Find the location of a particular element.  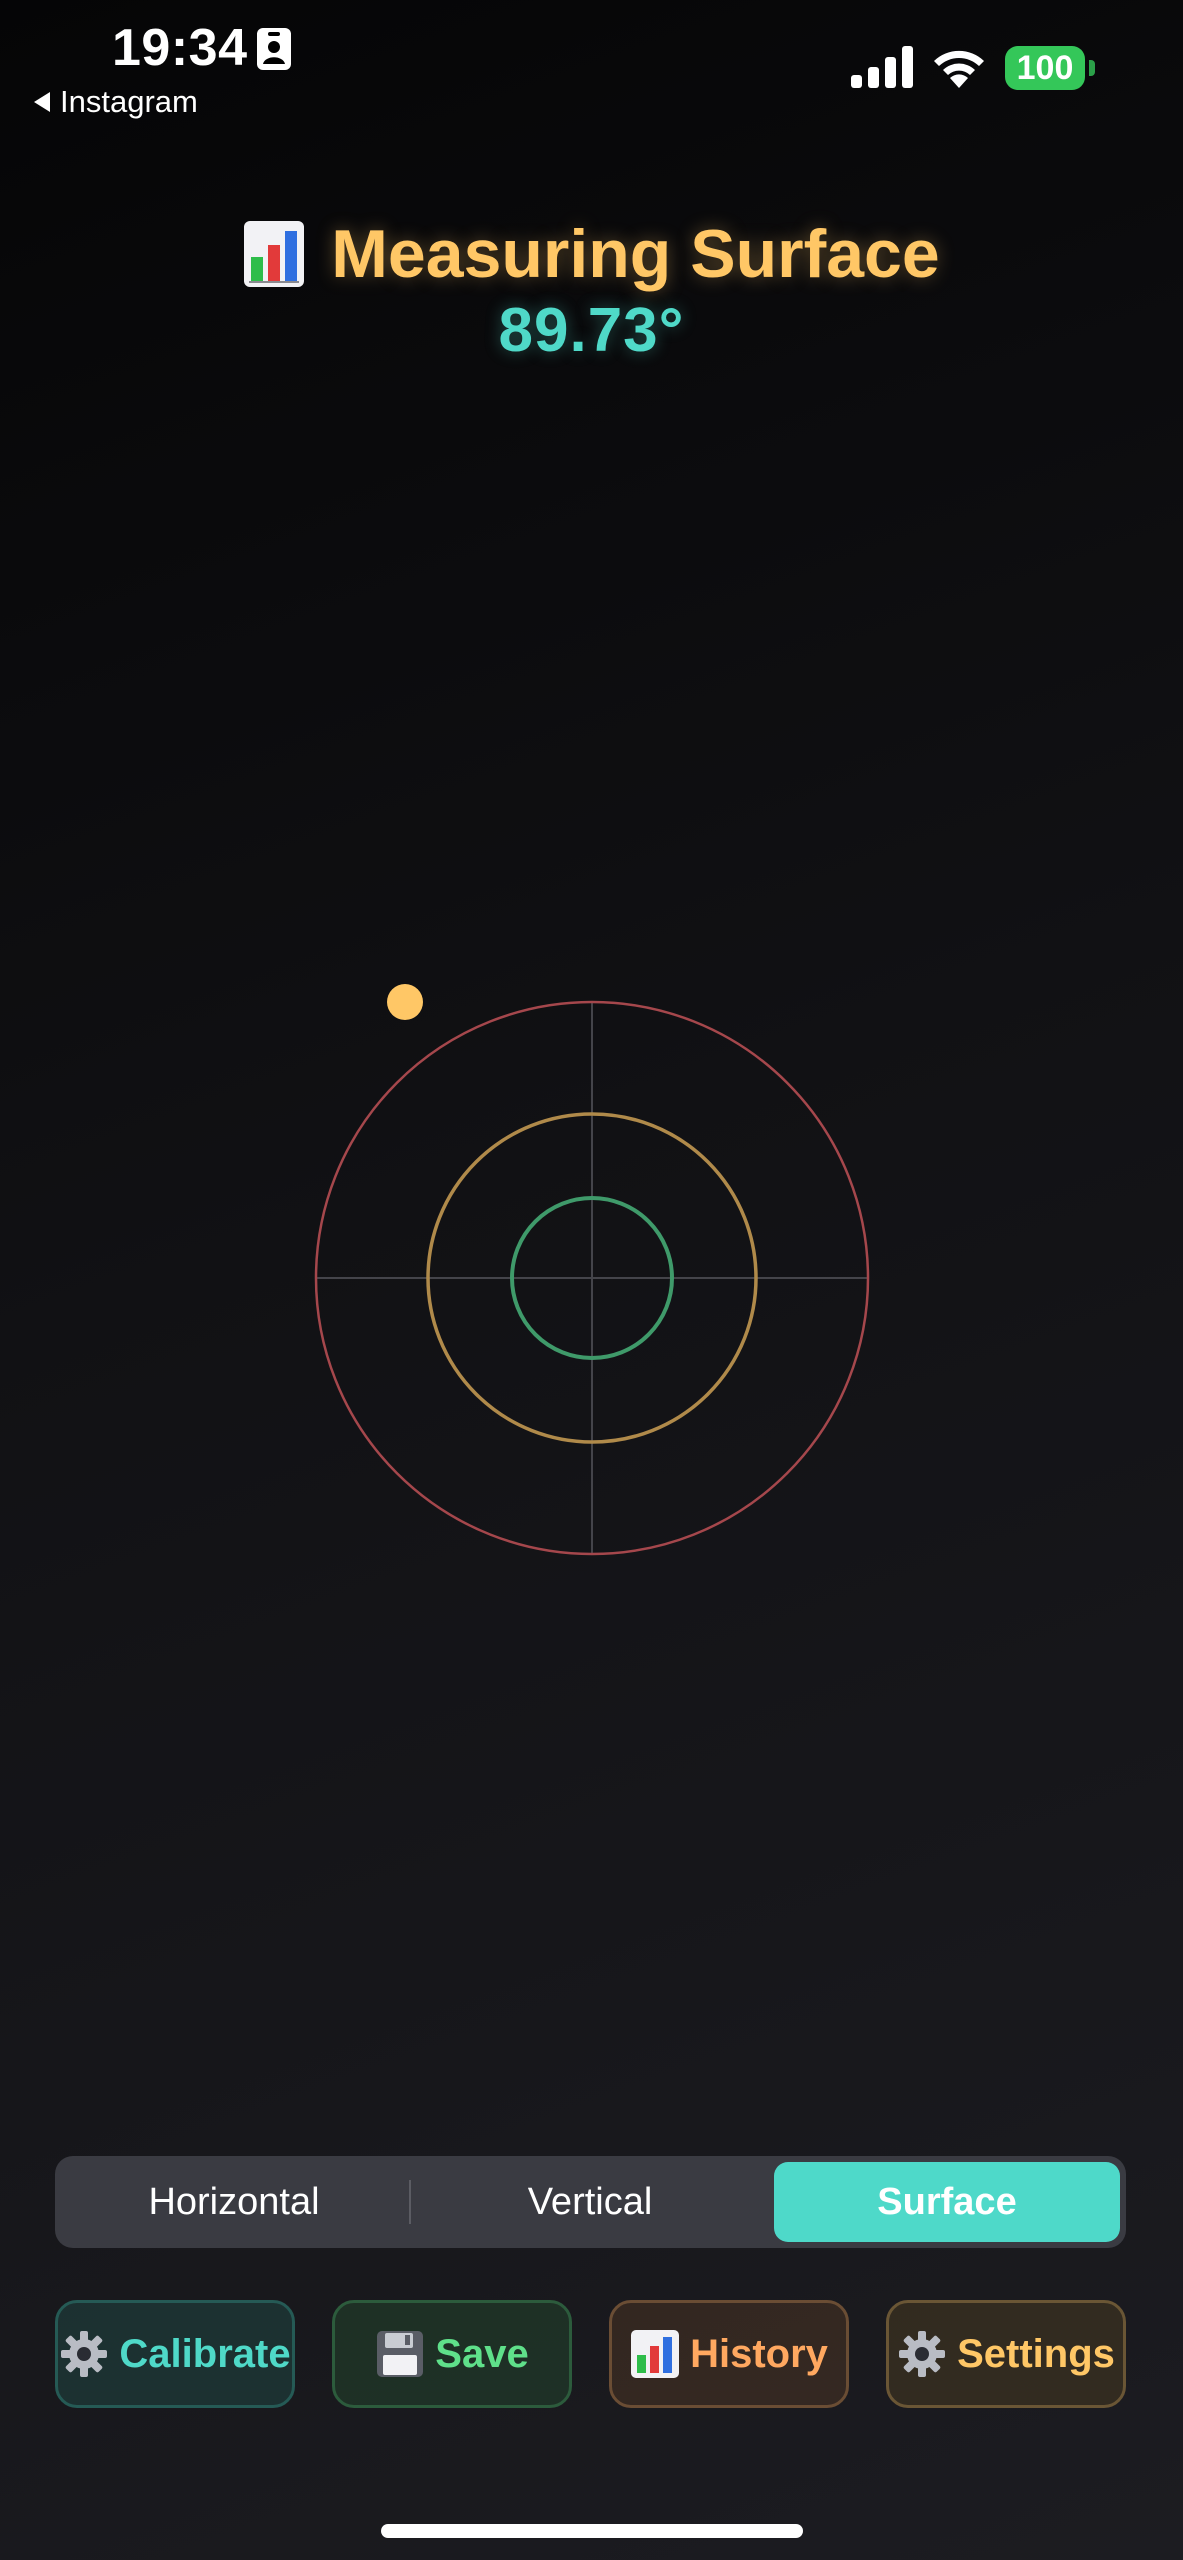

history-button: History is located at coordinates (729, 2354).